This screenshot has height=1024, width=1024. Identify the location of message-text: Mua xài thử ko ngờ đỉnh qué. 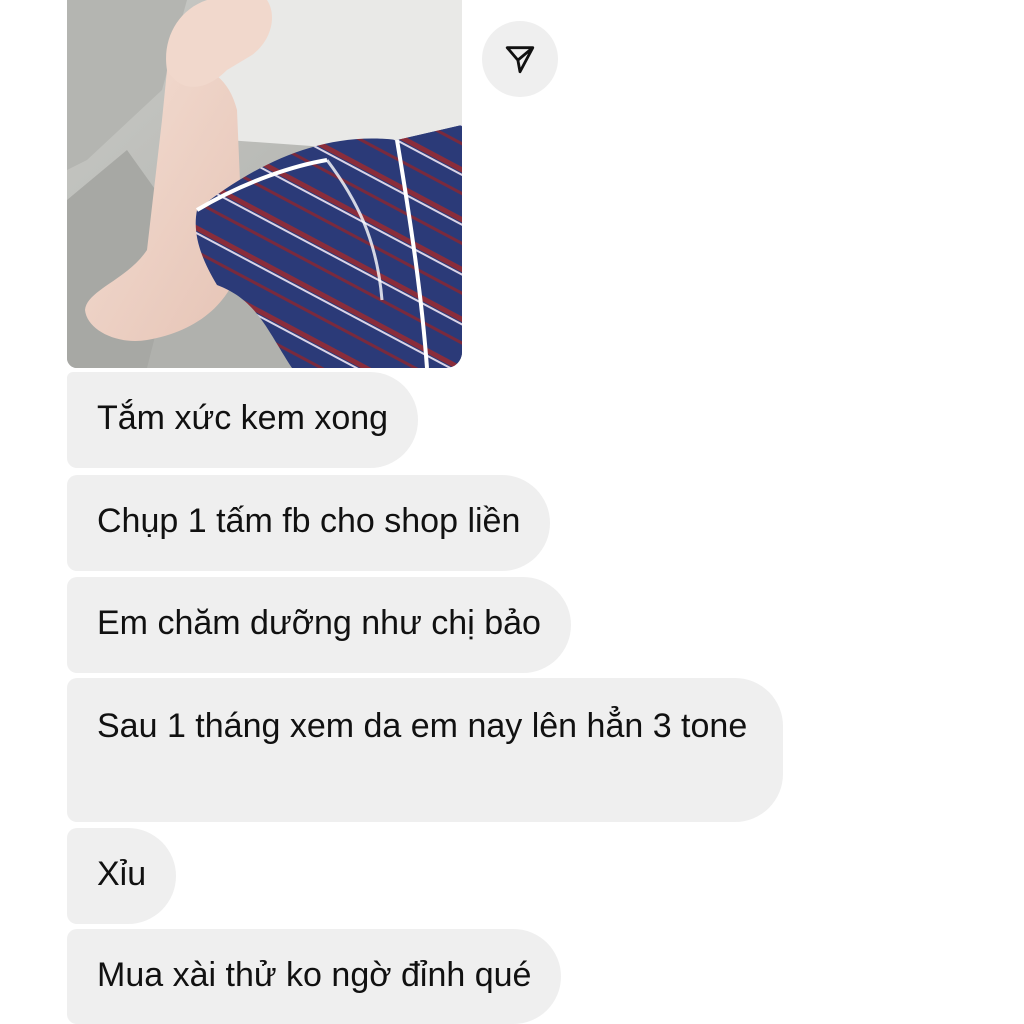
(314, 975).